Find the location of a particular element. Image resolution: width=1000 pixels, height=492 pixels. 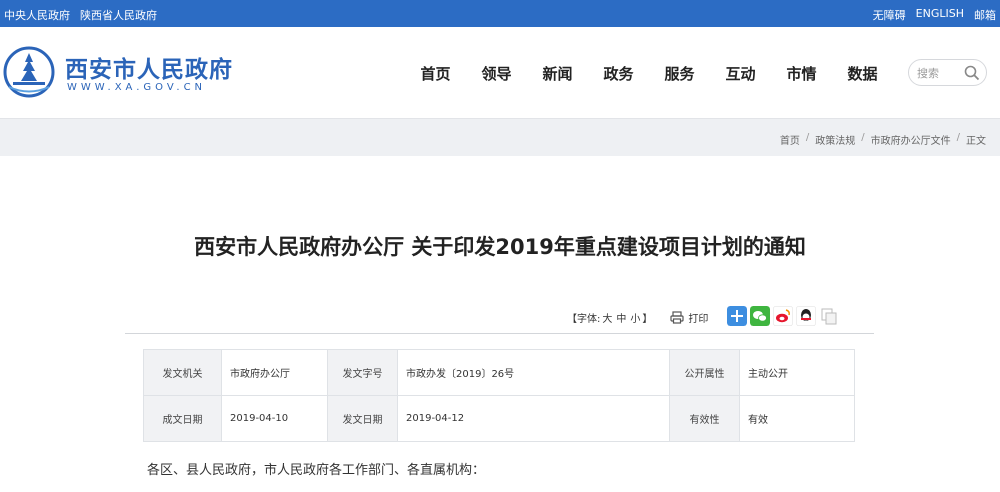

meta-key-validity: 有效性 is located at coordinates (704, 418).